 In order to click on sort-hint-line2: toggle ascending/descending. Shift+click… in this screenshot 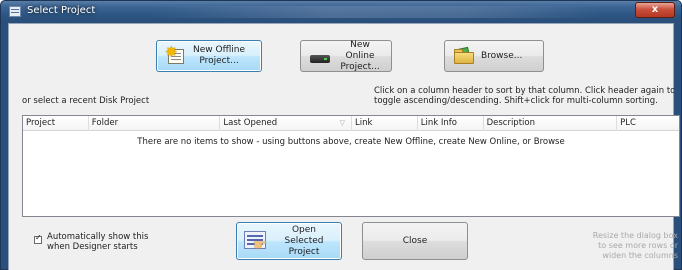, I will do `click(516, 101)`.